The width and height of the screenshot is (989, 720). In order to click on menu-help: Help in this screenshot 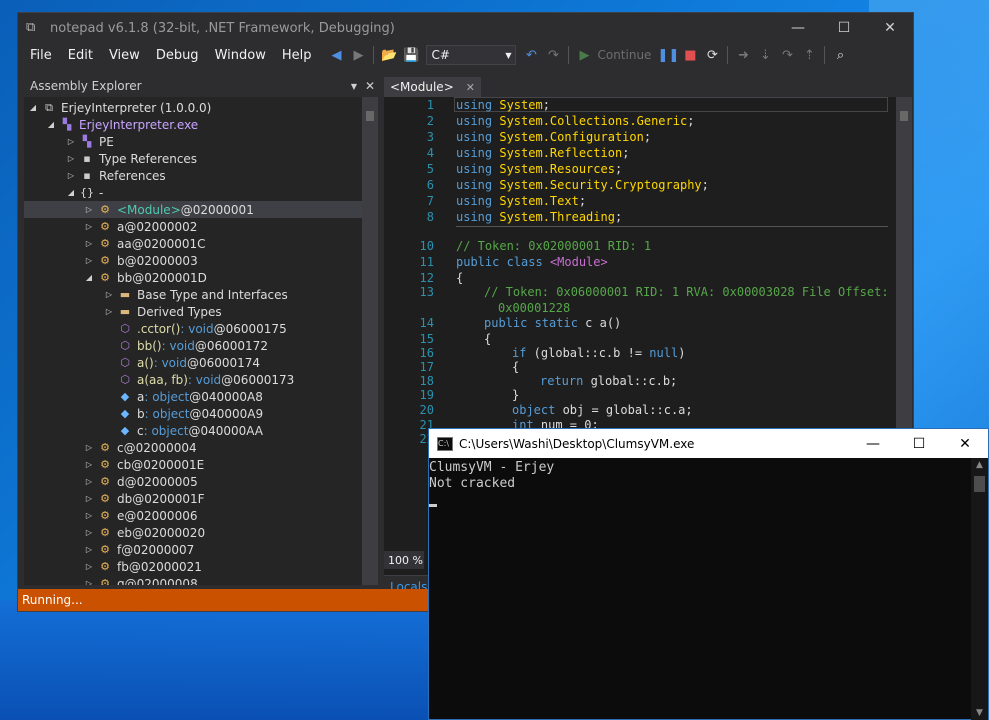, I will do `click(297, 55)`.